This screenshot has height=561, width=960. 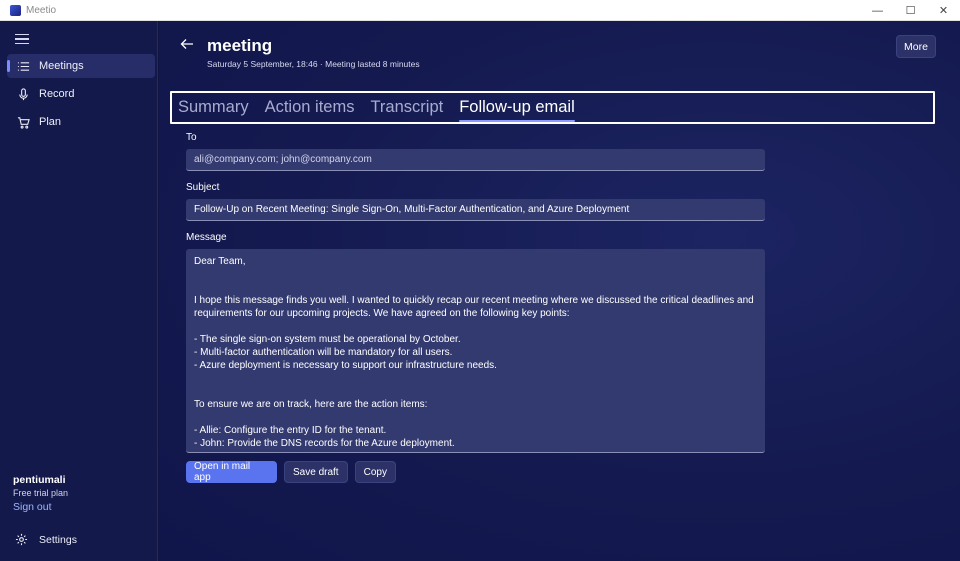 I want to click on copy-button: Copy, so click(x=375, y=472).